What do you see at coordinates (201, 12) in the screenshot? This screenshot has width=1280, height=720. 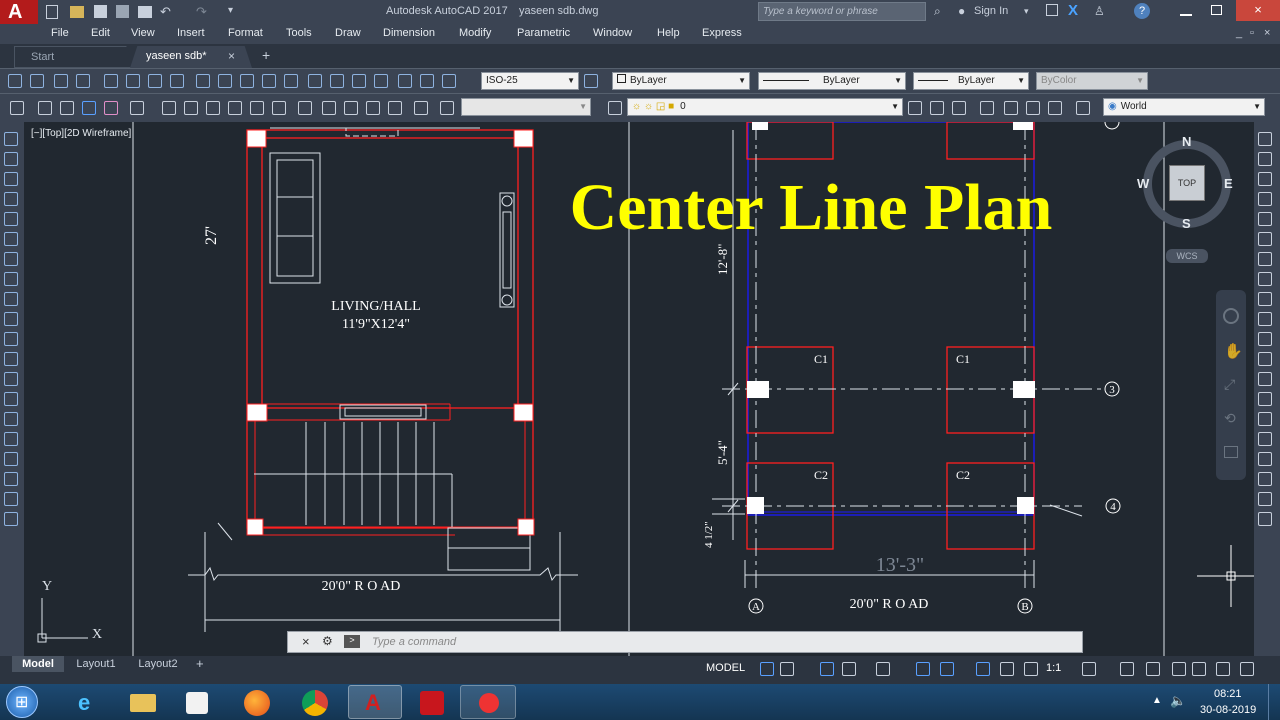 I see `qat-redo-icon: ↷` at bounding box center [201, 12].